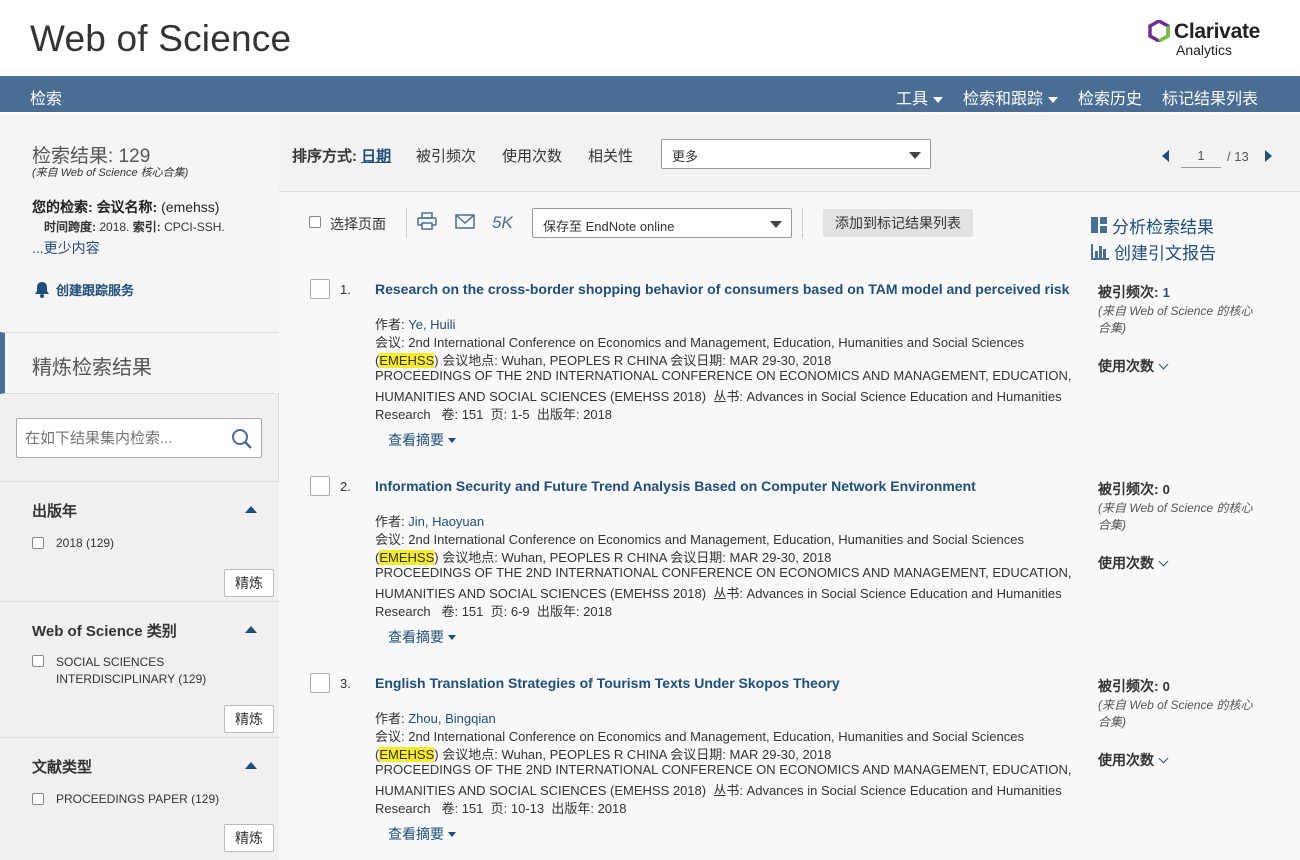 The height and width of the screenshot is (860, 1300). What do you see at coordinates (127, 207) in the screenshot?
I see `conf-label: 会议名称:` at bounding box center [127, 207].